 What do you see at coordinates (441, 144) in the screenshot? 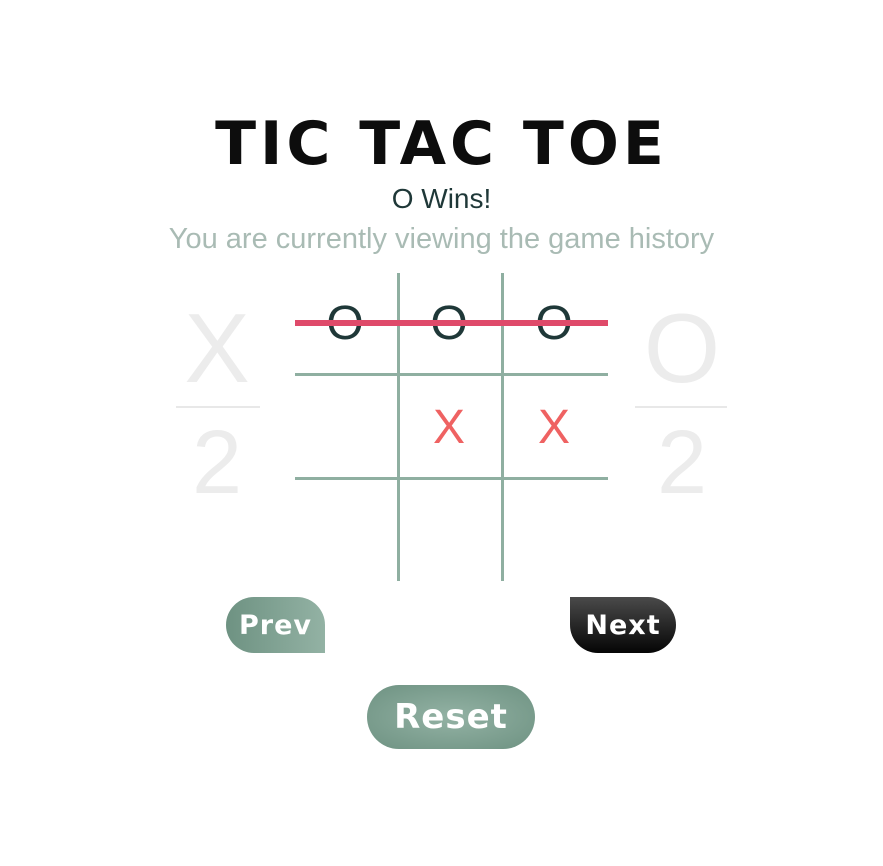
I see `game-title: TIC TAC TOE` at bounding box center [441, 144].